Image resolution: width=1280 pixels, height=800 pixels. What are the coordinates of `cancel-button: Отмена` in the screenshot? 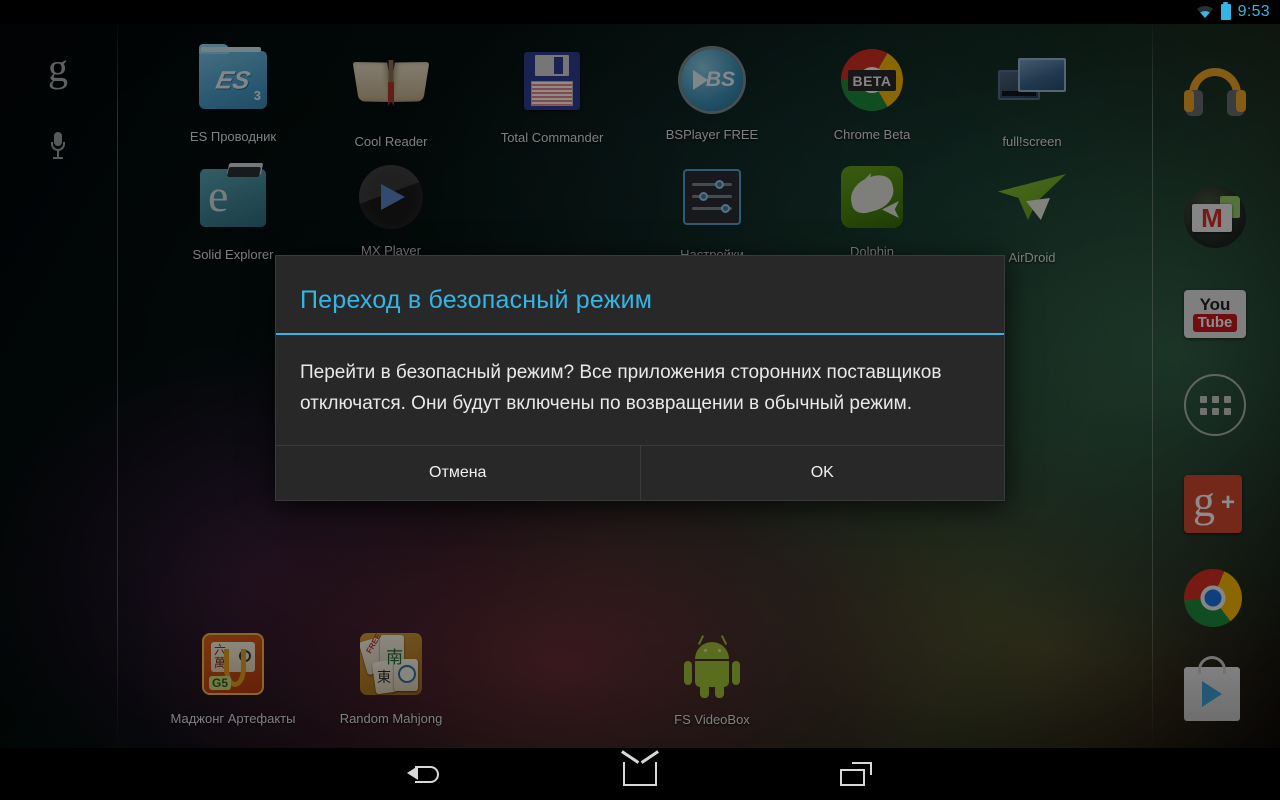 It's located at (458, 473).